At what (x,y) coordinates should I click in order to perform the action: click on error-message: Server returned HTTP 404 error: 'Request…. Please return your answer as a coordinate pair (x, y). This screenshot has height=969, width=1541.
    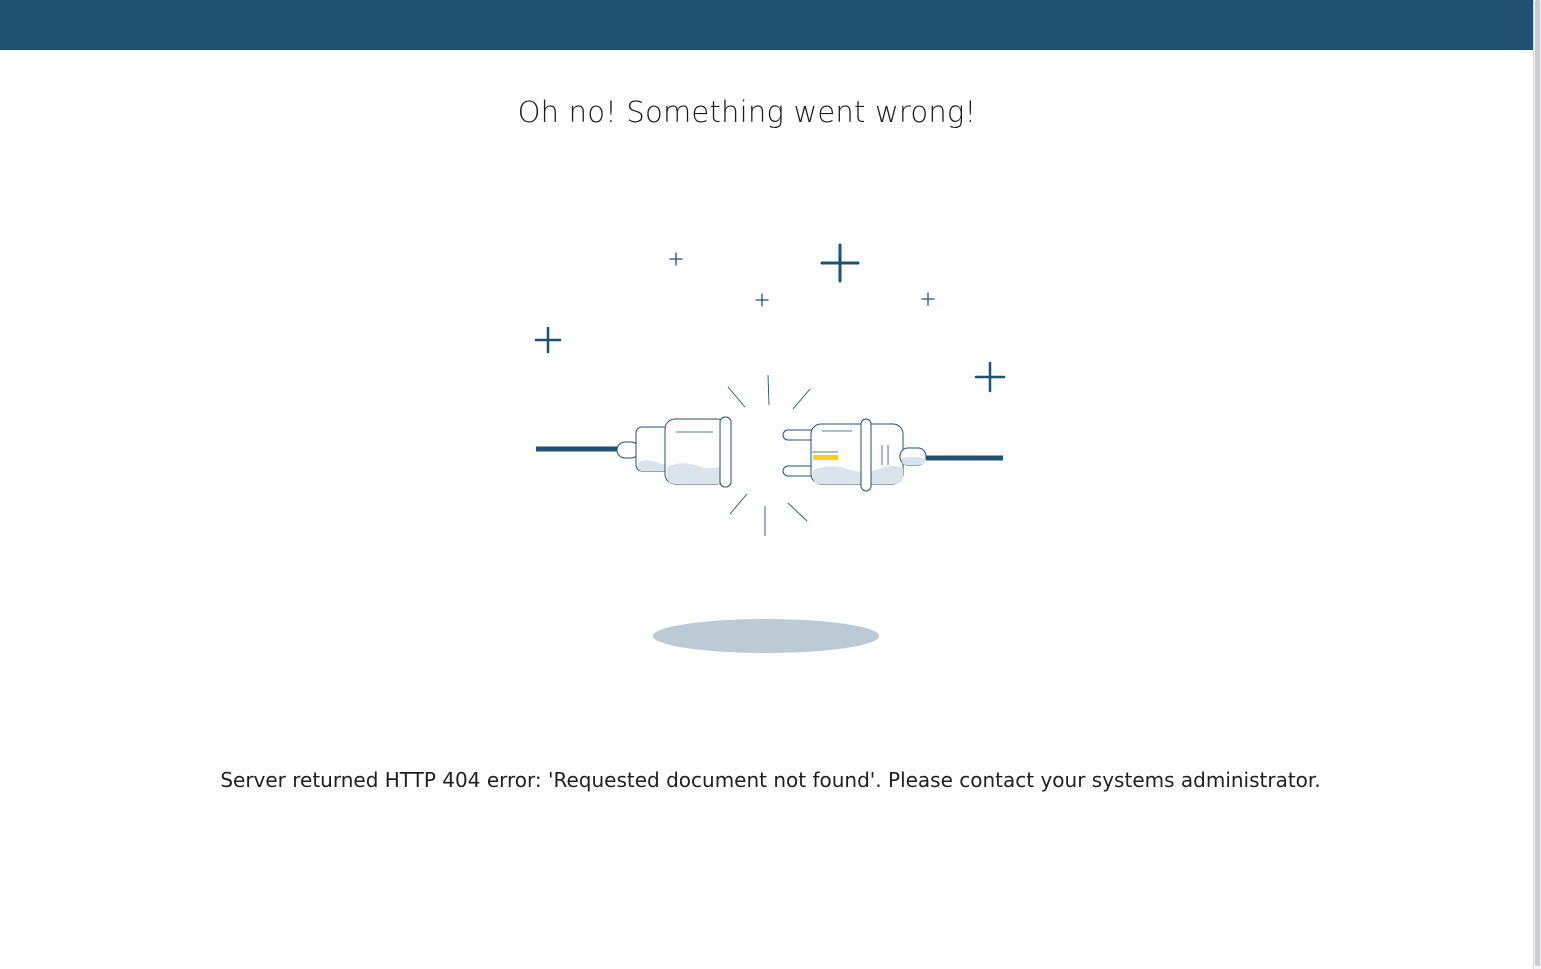
    Looking at the image, I should click on (770, 780).